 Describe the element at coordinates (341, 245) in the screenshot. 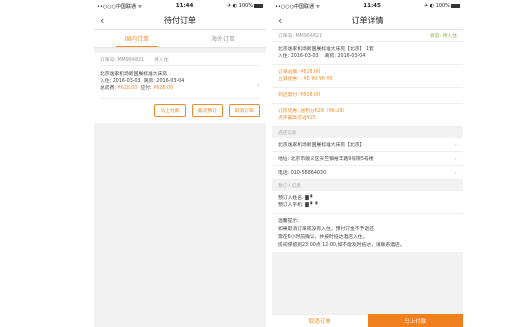

I see `tip-line: 房间保留到23:00点 12:00,如不能及时抵达，请联系酒店。` at that location.